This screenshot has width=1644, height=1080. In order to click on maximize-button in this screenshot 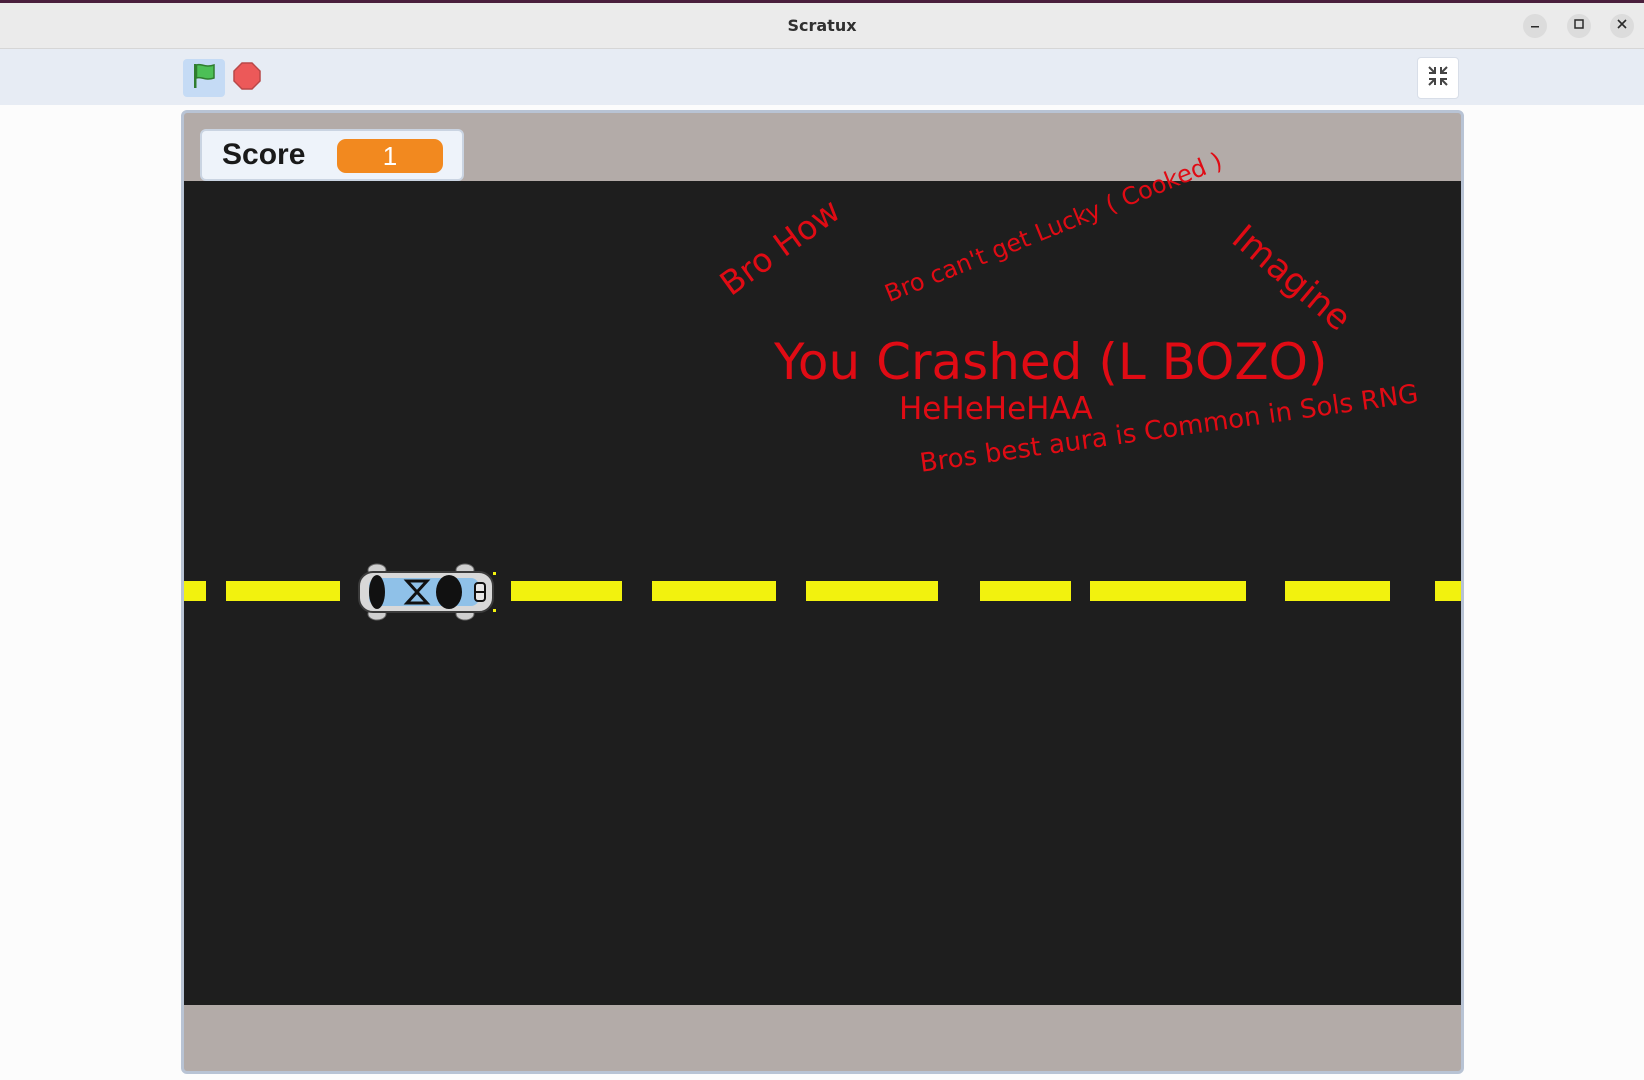, I will do `click(1579, 26)`.